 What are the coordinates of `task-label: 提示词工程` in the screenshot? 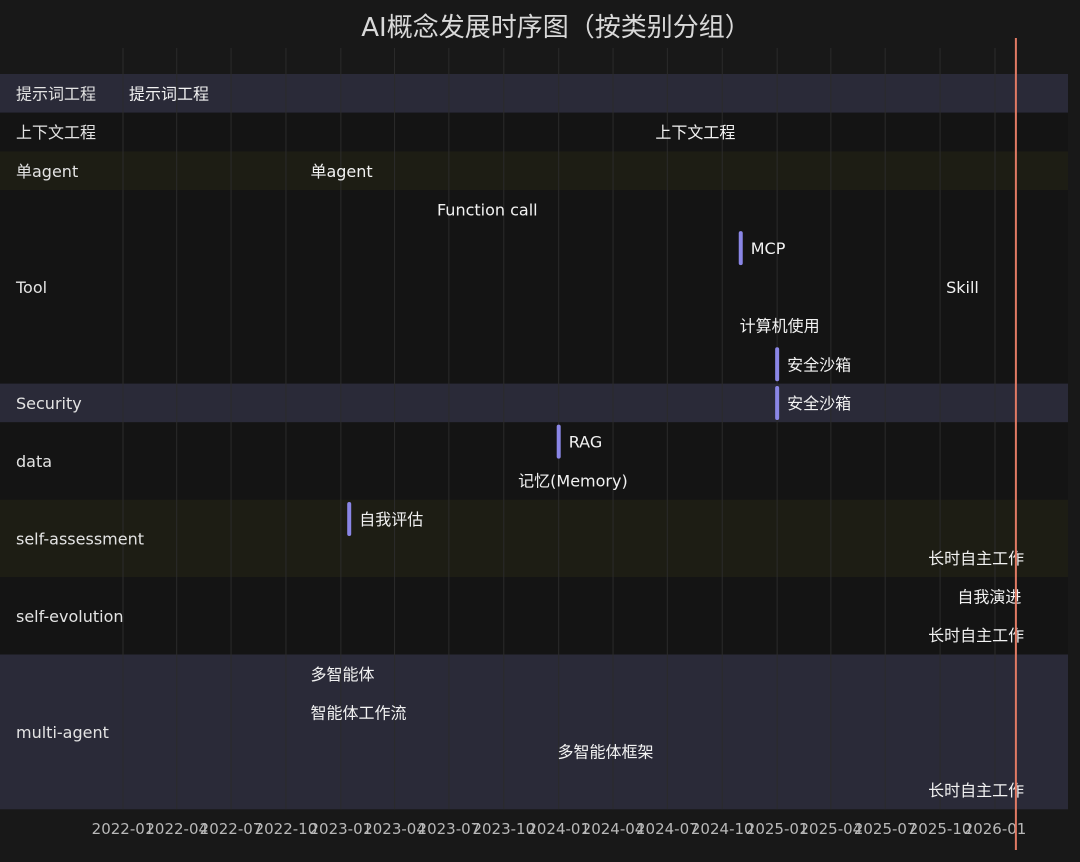 It's located at (169, 93).